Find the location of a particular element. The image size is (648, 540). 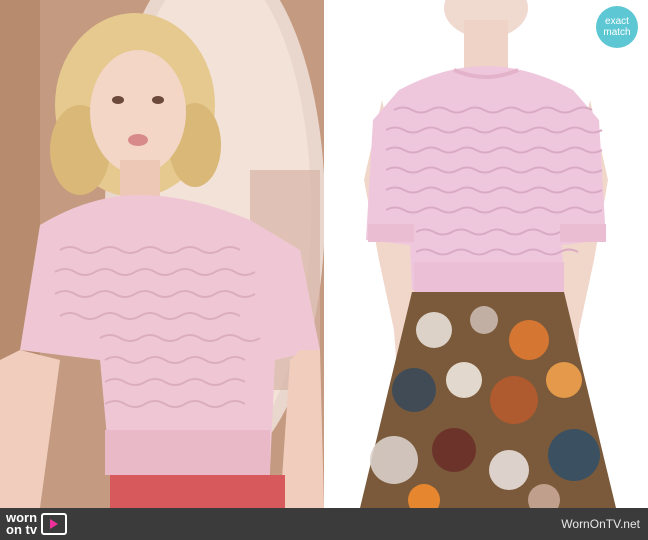

badge-line-1: exact is located at coordinates (617, 21).